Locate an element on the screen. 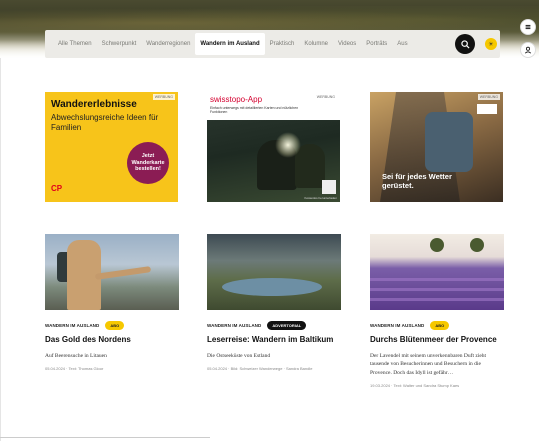  arm-shape is located at coordinates (123, 273).